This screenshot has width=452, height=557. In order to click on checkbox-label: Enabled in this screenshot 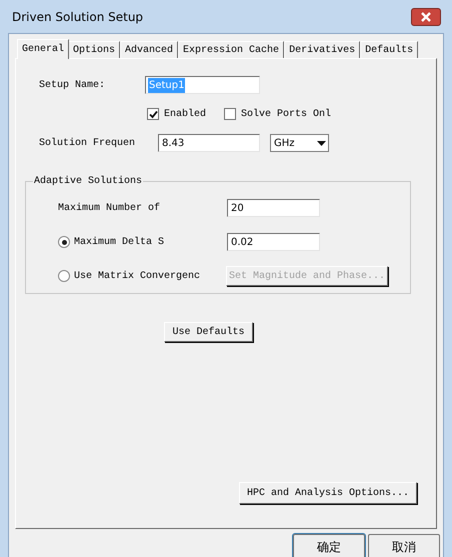, I will do `click(185, 115)`.